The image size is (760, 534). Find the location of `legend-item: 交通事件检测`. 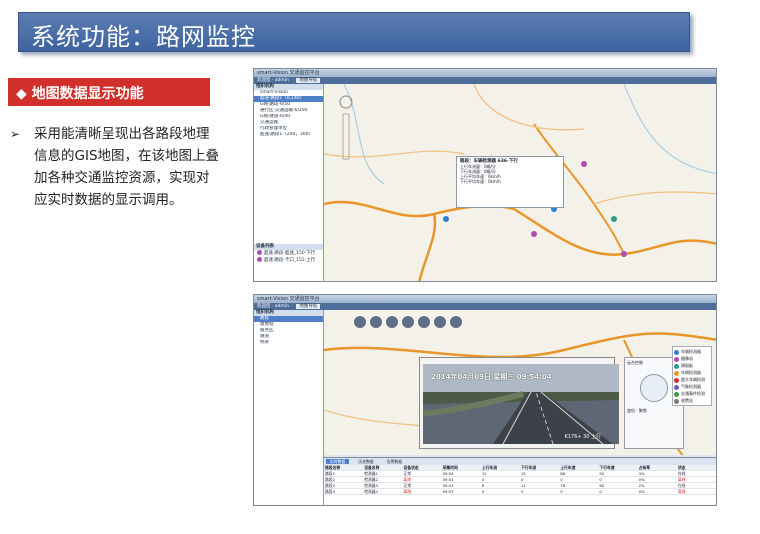

legend-item: 交通事件检测 is located at coordinates (692, 393).